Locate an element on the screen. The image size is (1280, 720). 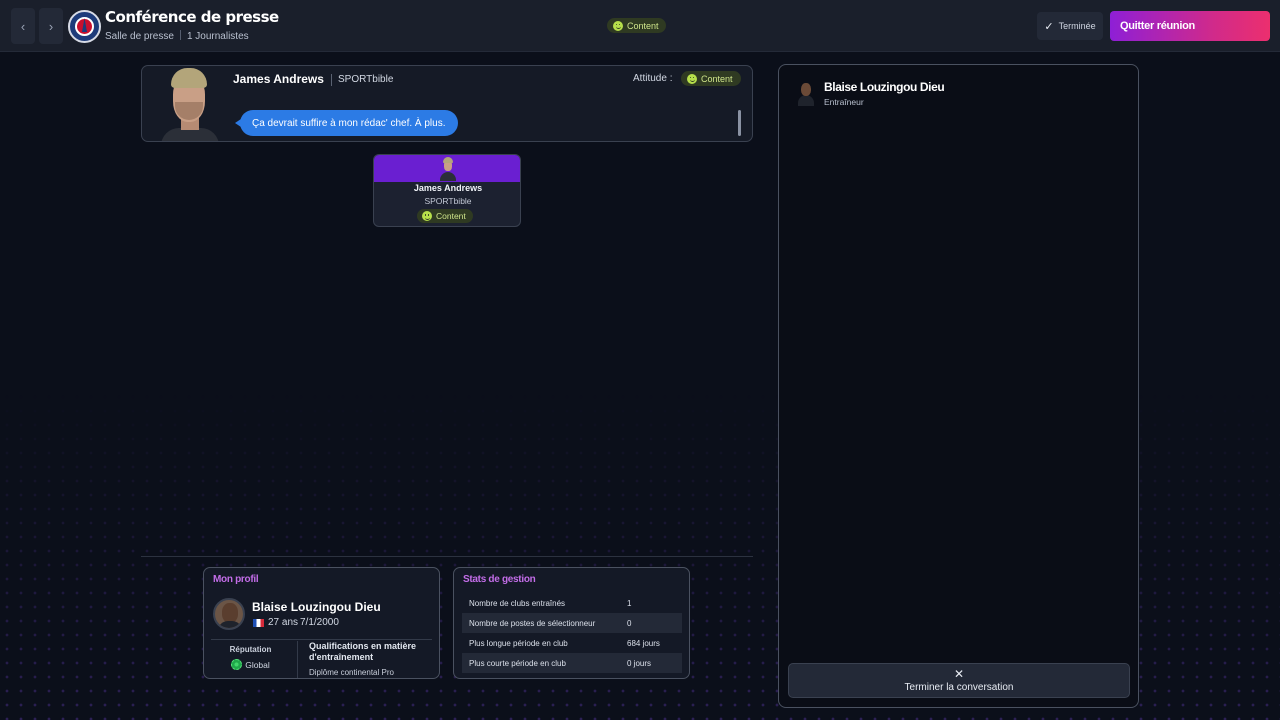
stat-label: Nombre de clubs entraînés is located at coordinates (517, 603).